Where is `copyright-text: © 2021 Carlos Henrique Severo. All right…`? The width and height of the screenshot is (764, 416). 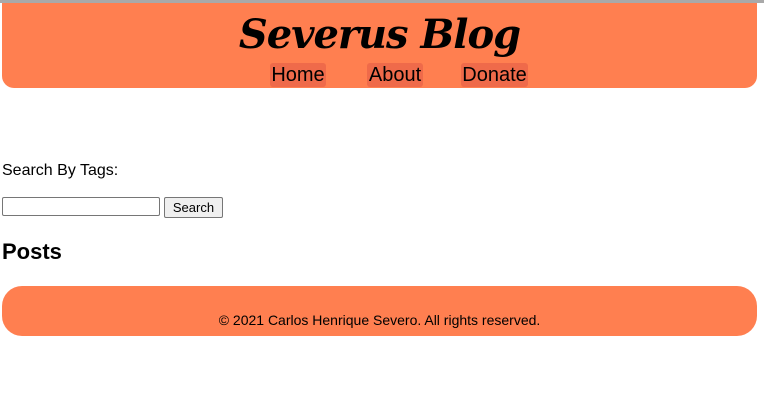
copyright-text: © 2021 Carlos Henrique Severo. All right… is located at coordinates (379, 320).